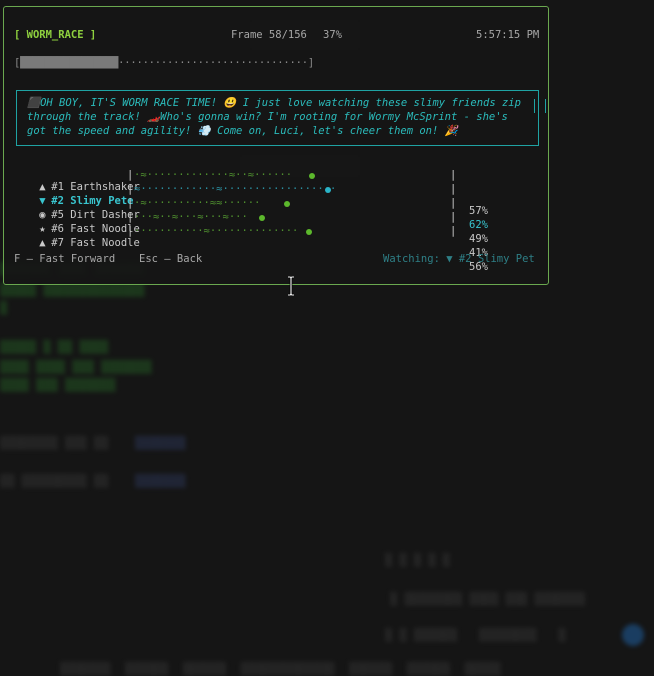  What do you see at coordinates (269, 35) in the screenshot?
I see `frame-counter: Frame 58/156` at bounding box center [269, 35].